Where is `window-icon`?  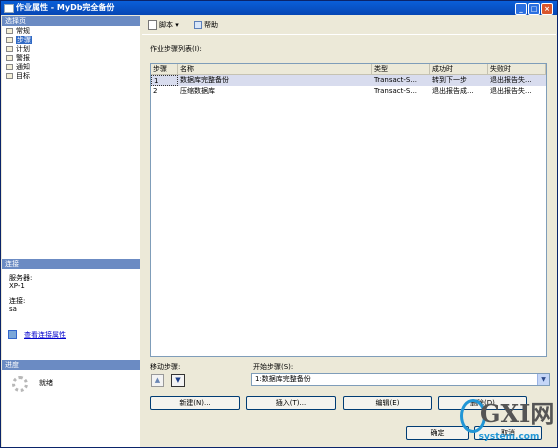 window-icon is located at coordinates (9, 8).